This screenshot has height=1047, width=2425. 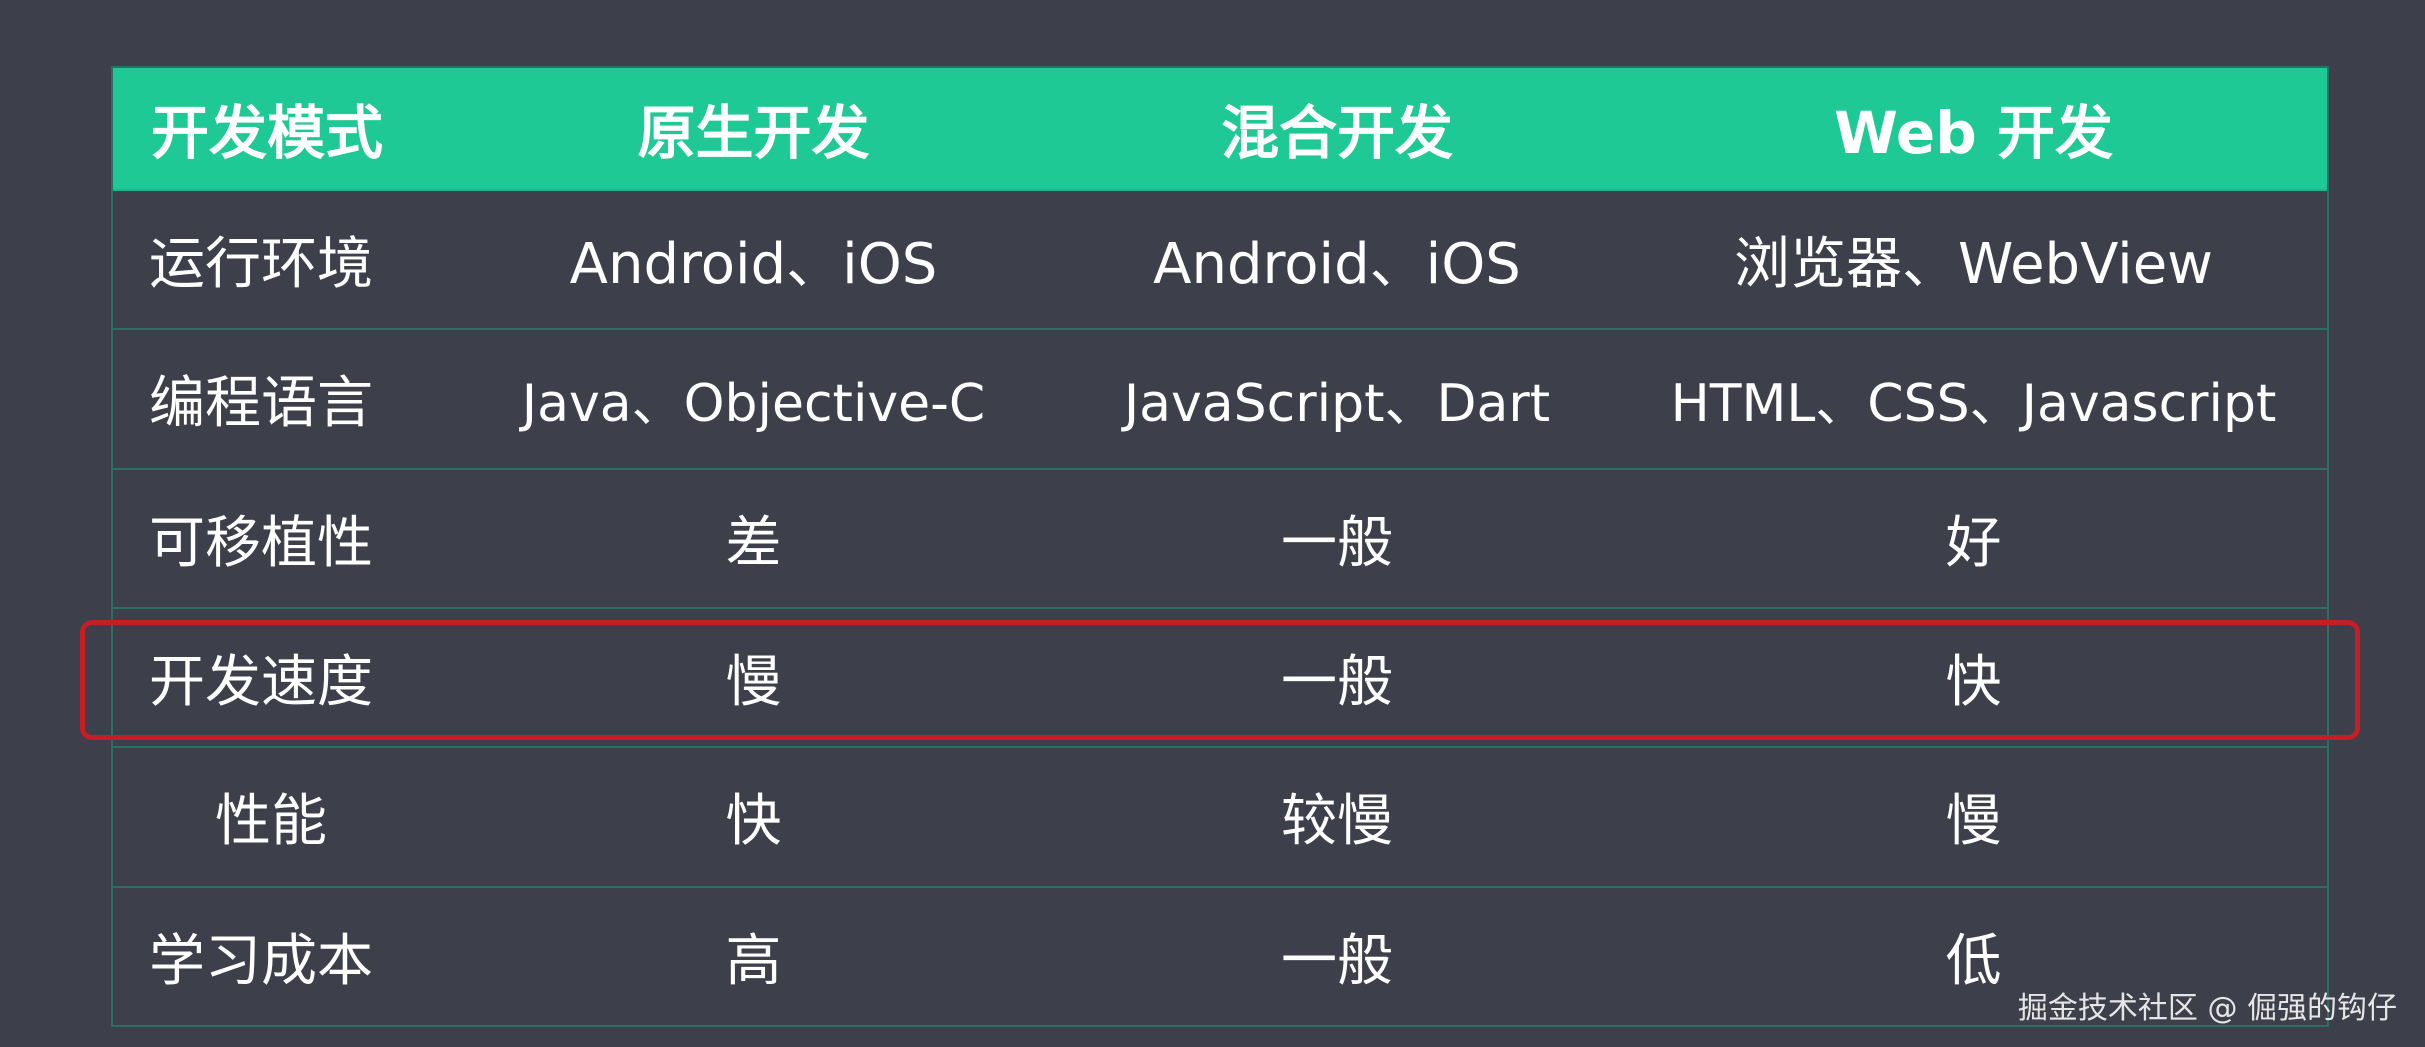 I want to click on table-row-runtime: 运行环境 Android、iOS Android、iOS 浏览器、WebView, so click(x=1220, y=260).